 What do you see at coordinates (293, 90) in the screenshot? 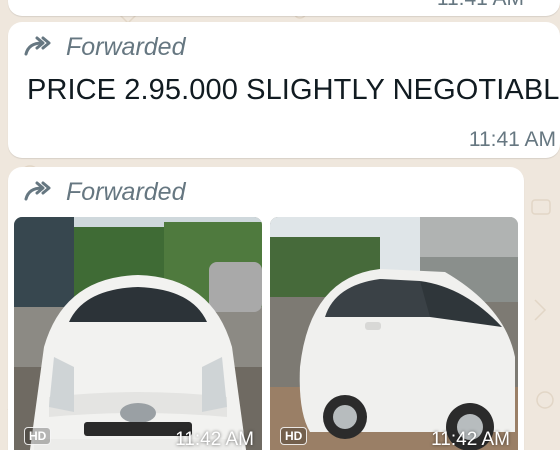
I see `message-text: PRICE 2.95.000 SLIGHTLY NEGOTIABLE` at bounding box center [293, 90].